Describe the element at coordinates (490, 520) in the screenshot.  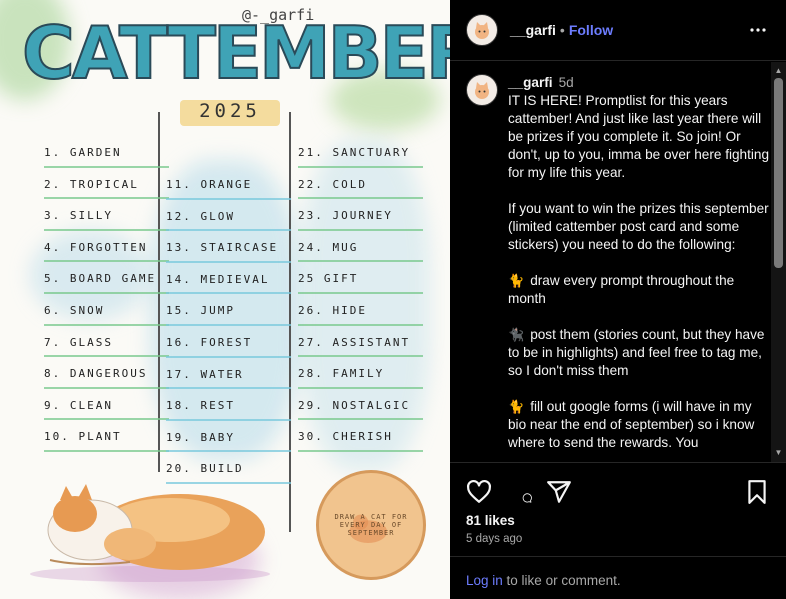
I see `like-count: 81 likes` at that location.